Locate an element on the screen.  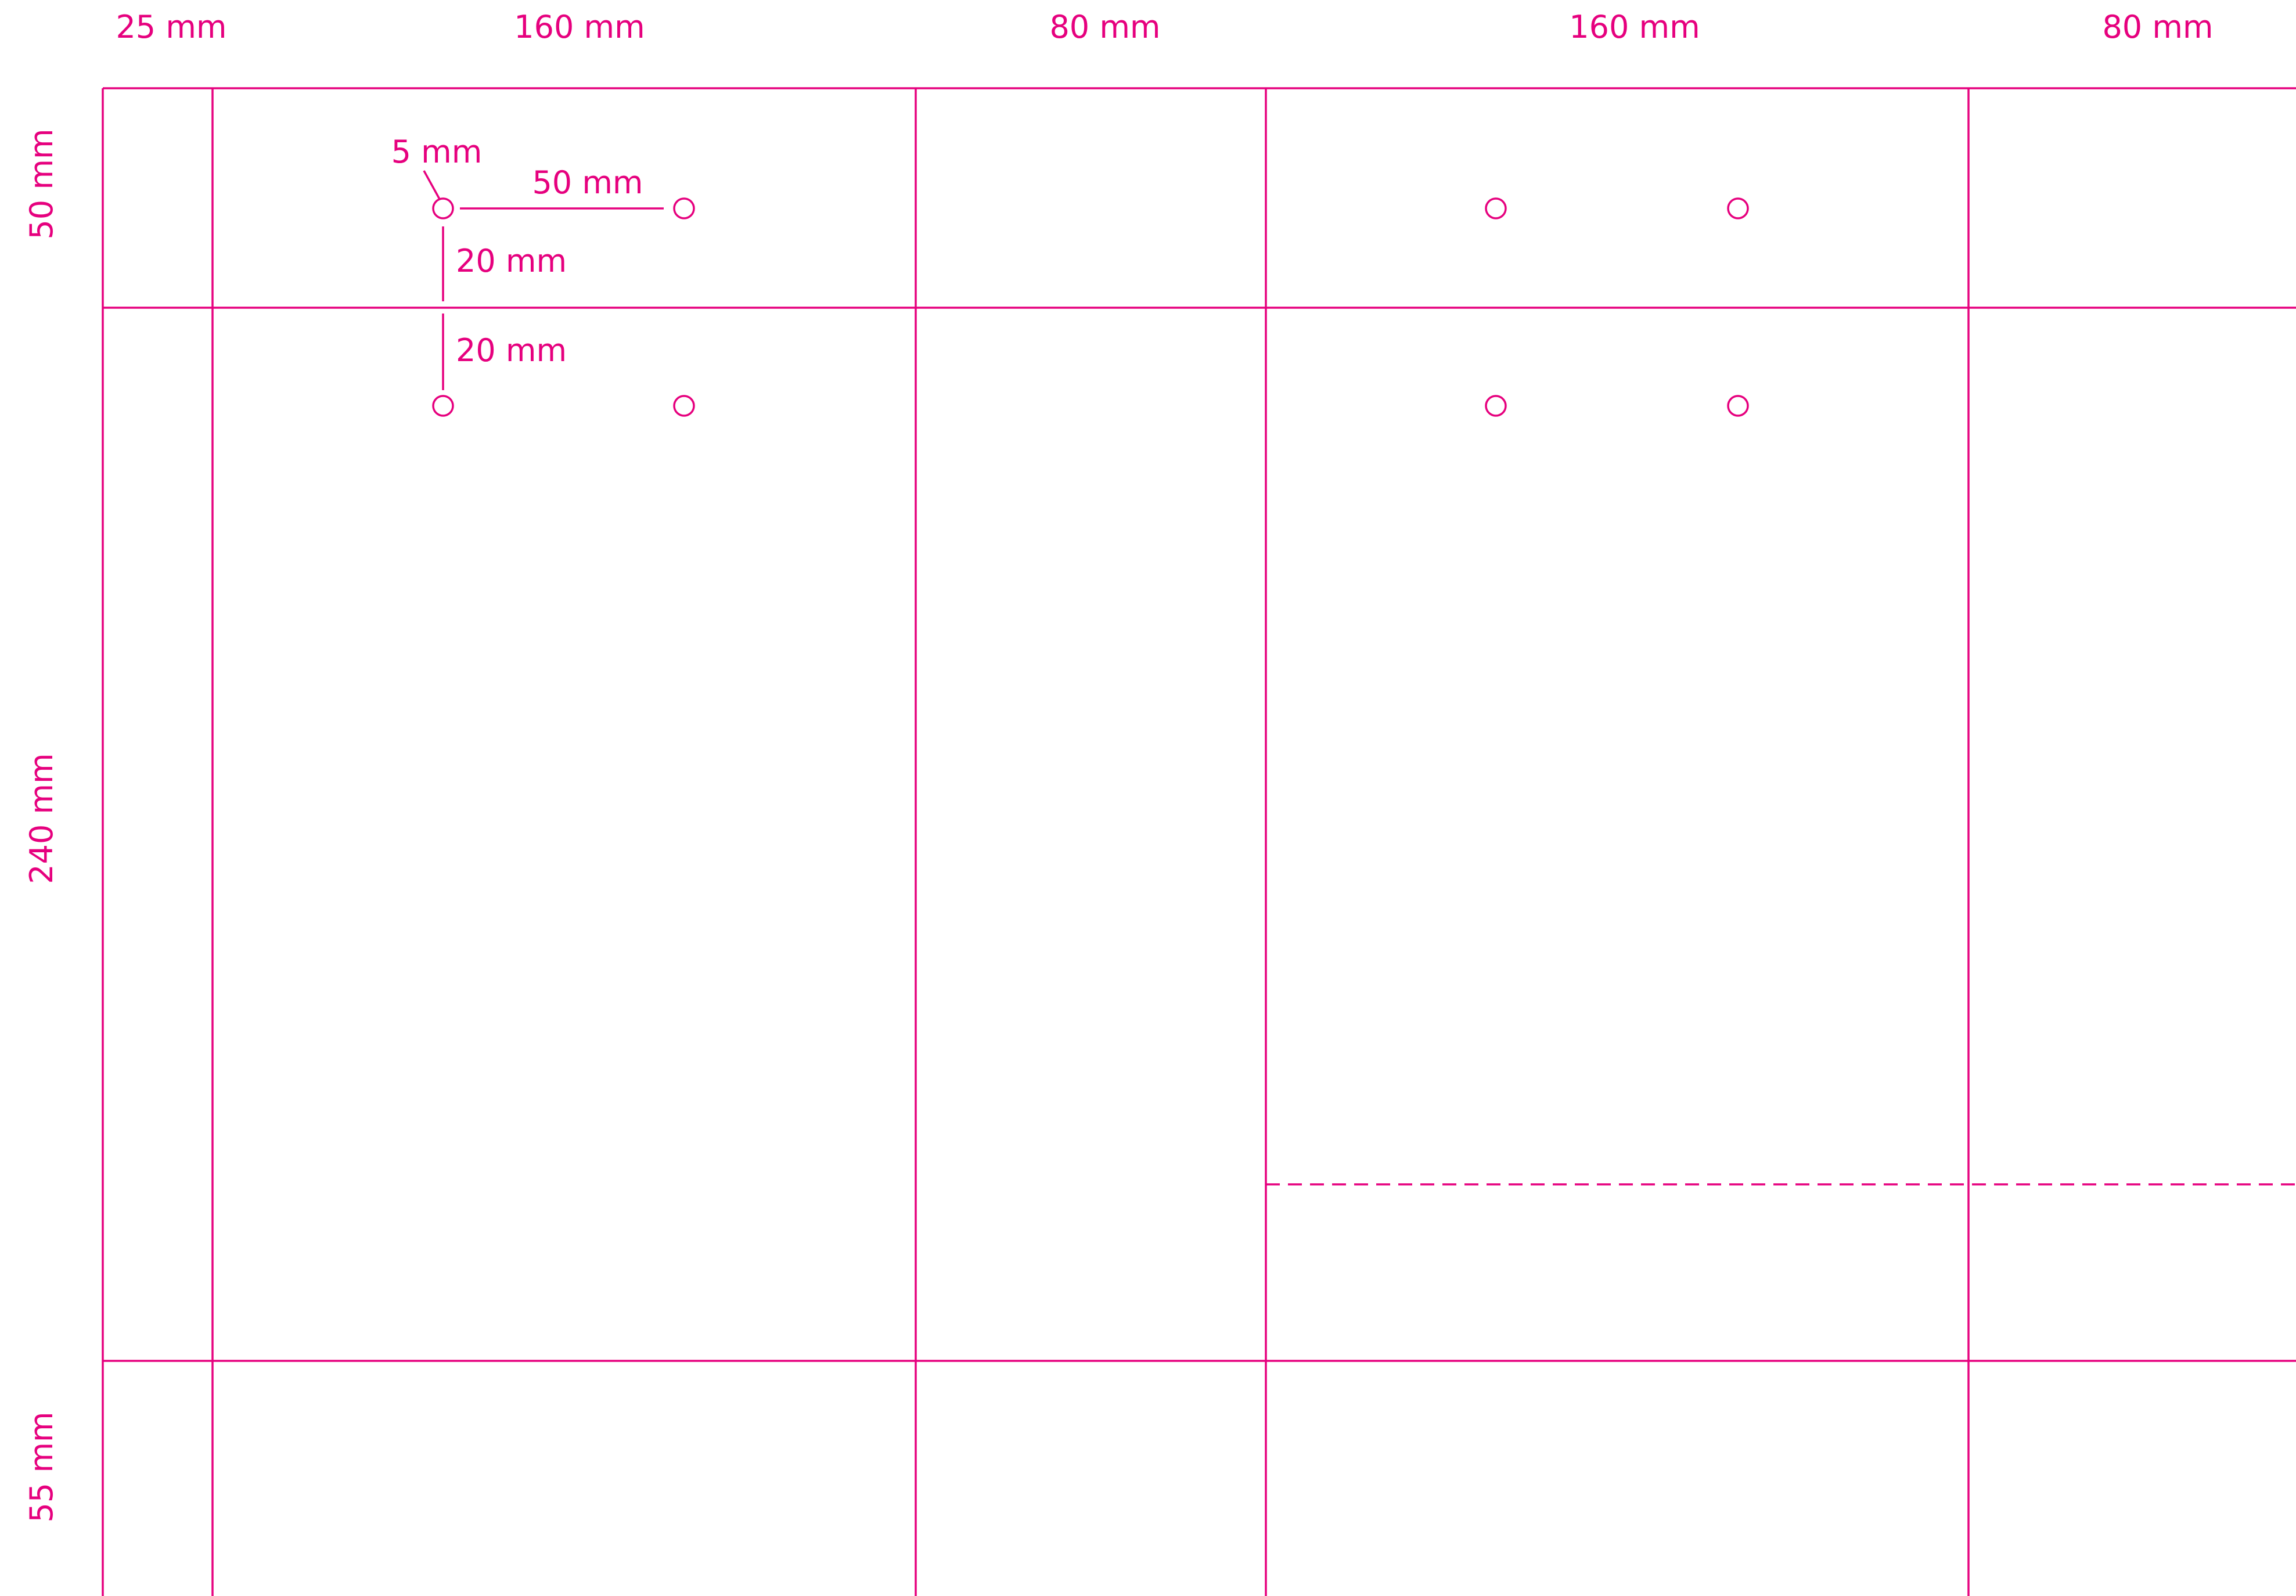
col-label-panel-1: 160 mm is located at coordinates (579, 27).